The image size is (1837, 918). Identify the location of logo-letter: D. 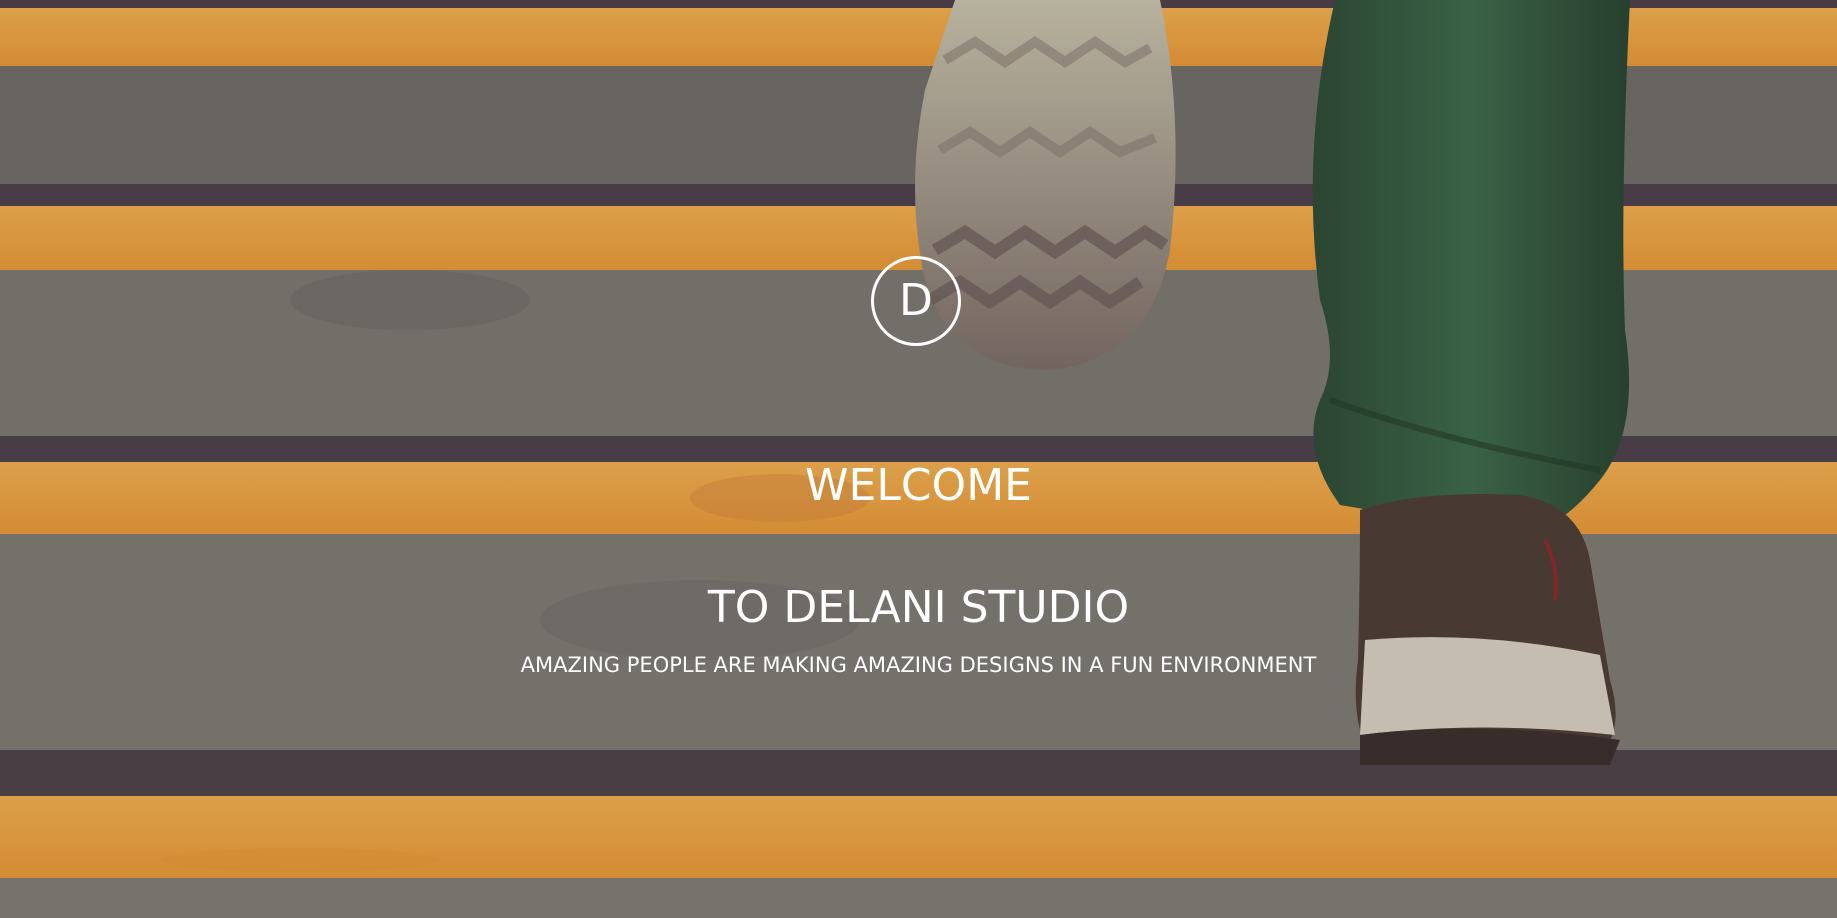
(916, 300).